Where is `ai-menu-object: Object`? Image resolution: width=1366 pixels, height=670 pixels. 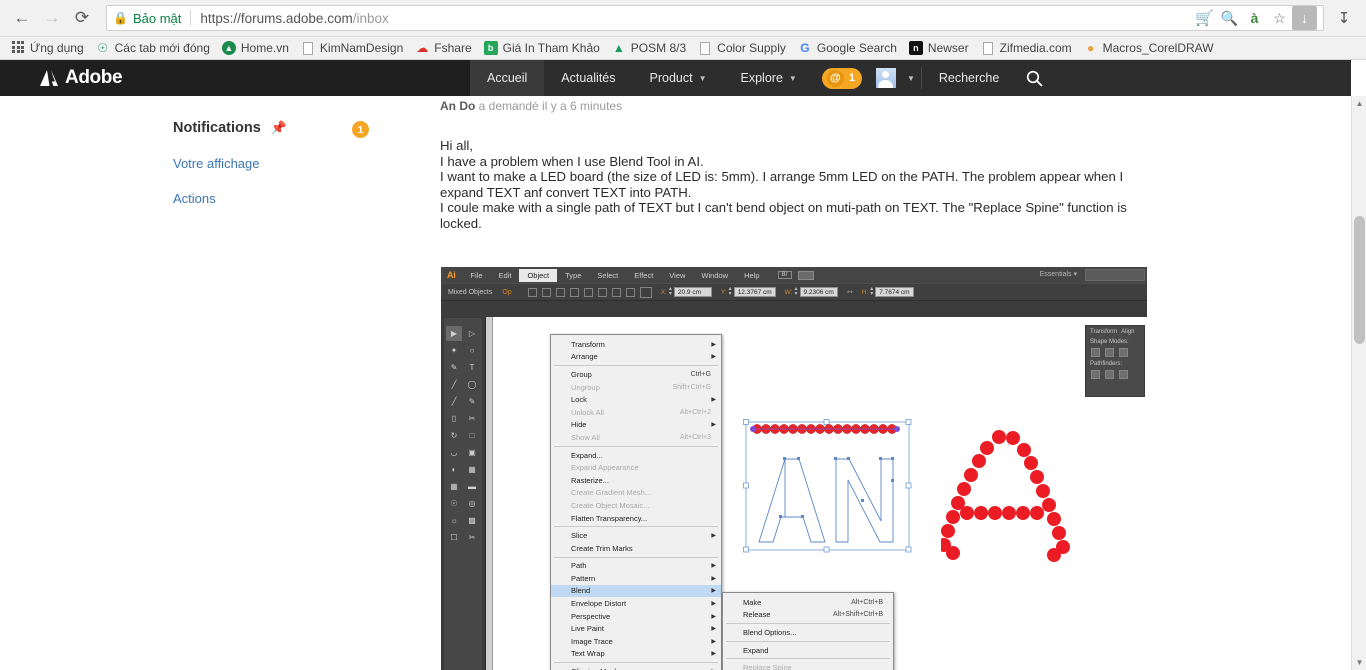 ai-menu-object: Object is located at coordinates (538, 275).